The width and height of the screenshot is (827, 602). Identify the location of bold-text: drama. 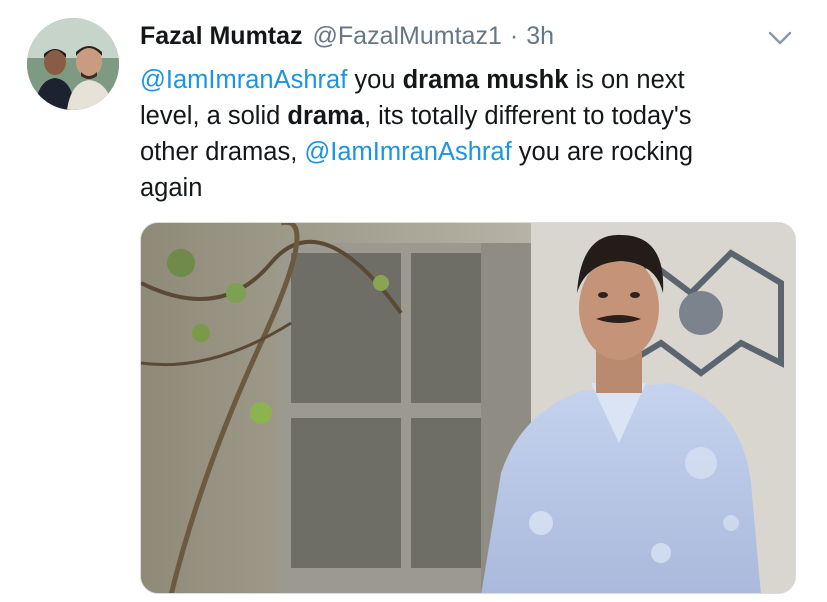
(325, 116).